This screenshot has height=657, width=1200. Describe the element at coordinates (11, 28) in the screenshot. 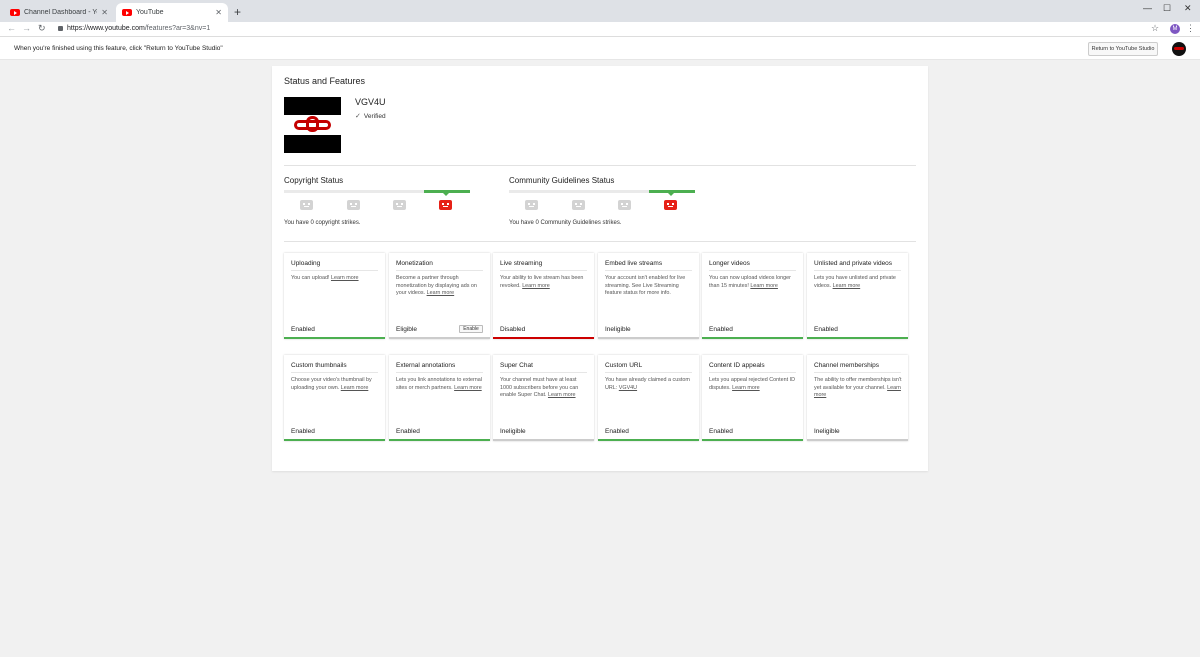

I see `back-icon: ←` at that location.